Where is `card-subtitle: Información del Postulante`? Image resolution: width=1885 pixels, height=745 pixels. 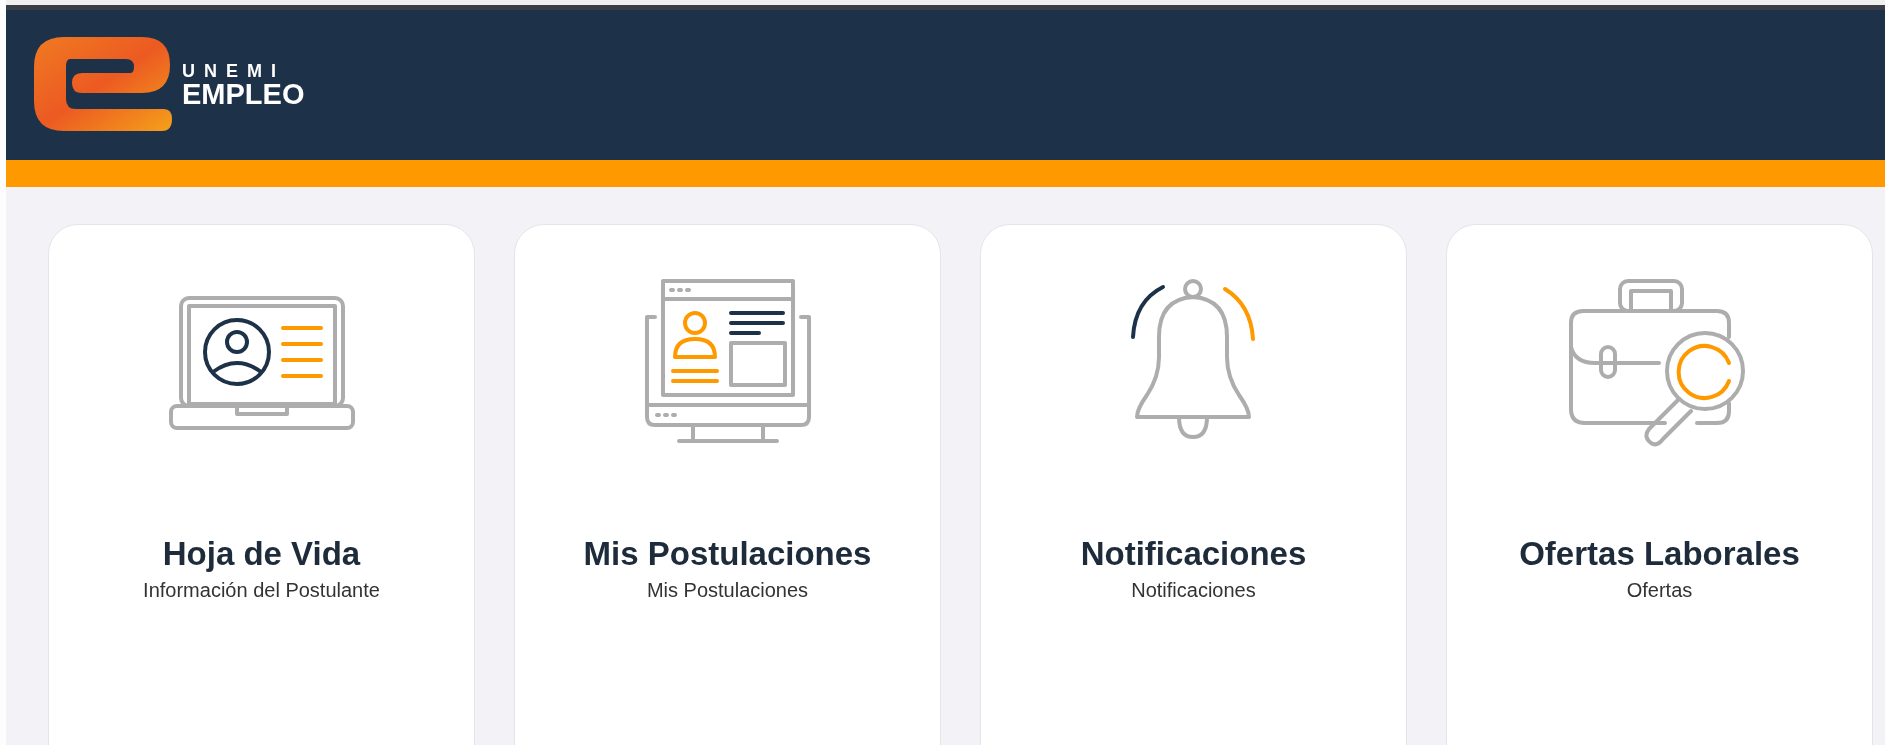 card-subtitle: Información del Postulante is located at coordinates (261, 590).